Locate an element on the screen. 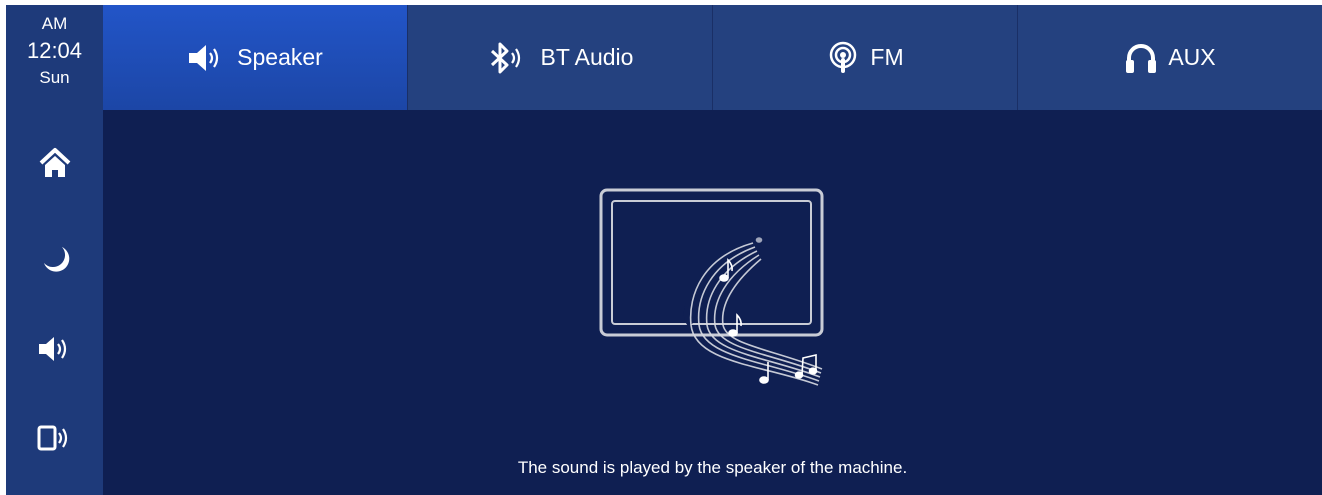 This screenshot has height=495, width=1322. tab-speaker: Speaker is located at coordinates (255, 57).